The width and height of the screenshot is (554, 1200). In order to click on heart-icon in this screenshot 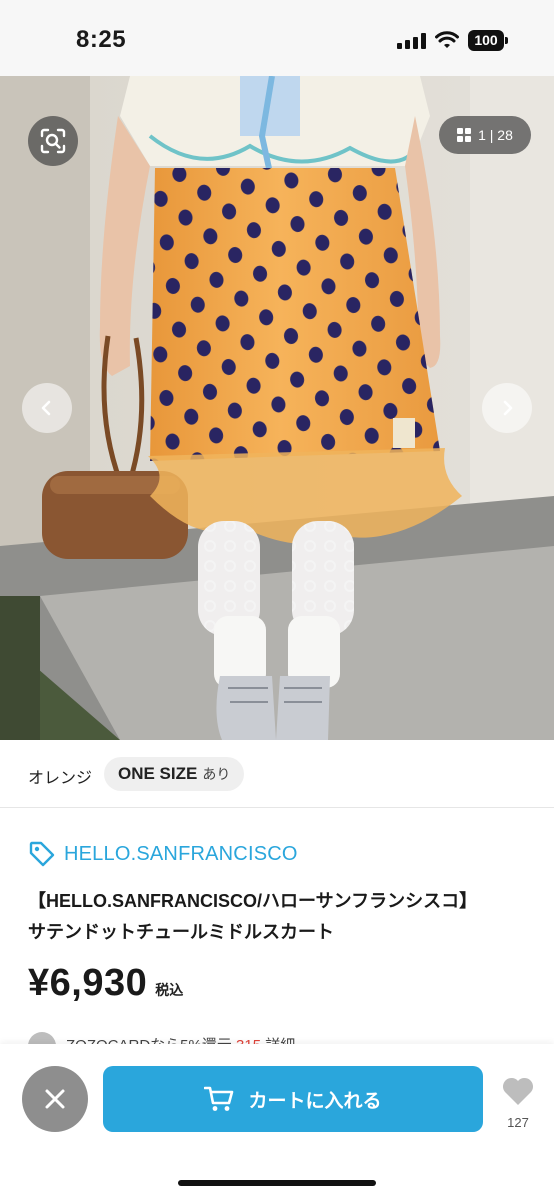, I will do `click(518, 1091)`.